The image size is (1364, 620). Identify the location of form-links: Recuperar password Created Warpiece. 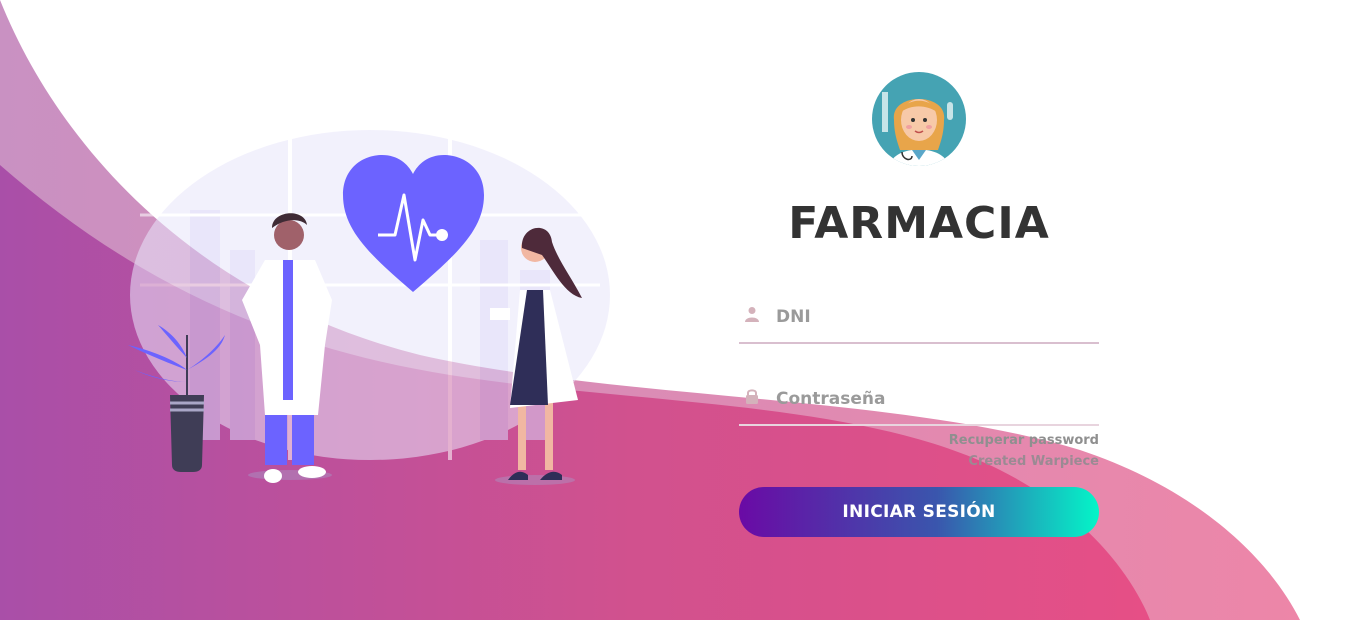
(919, 451).